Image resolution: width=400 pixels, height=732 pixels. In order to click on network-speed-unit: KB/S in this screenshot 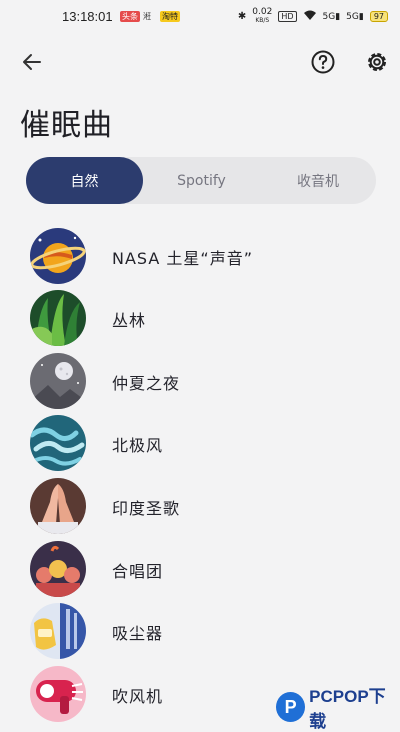, I will do `click(262, 20)`.